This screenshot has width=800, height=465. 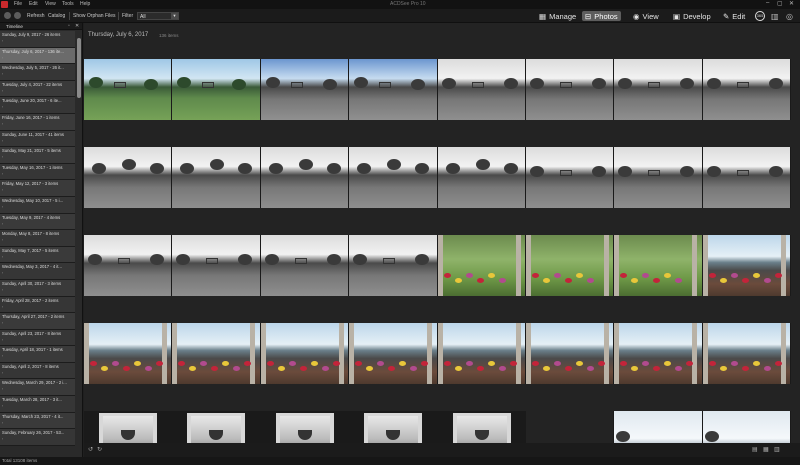 I want to click on mode-view-button: ◉ View, so click(x=646, y=16).